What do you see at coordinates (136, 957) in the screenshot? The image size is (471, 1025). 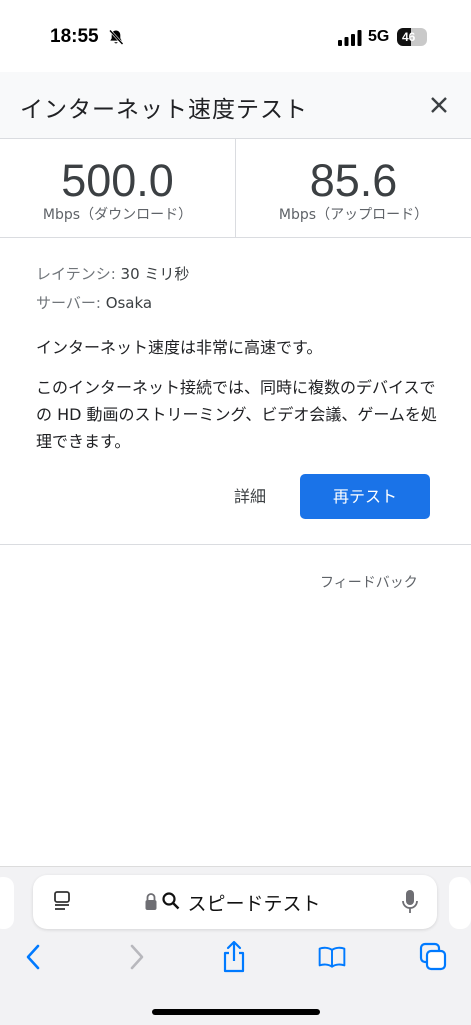 I see `forward-icon` at bounding box center [136, 957].